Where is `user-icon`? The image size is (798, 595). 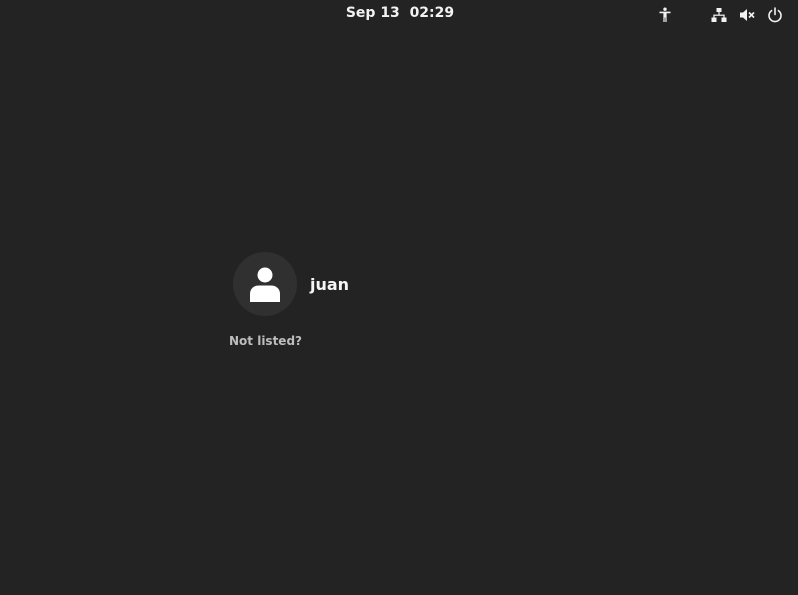
user-icon is located at coordinates (265, 284).